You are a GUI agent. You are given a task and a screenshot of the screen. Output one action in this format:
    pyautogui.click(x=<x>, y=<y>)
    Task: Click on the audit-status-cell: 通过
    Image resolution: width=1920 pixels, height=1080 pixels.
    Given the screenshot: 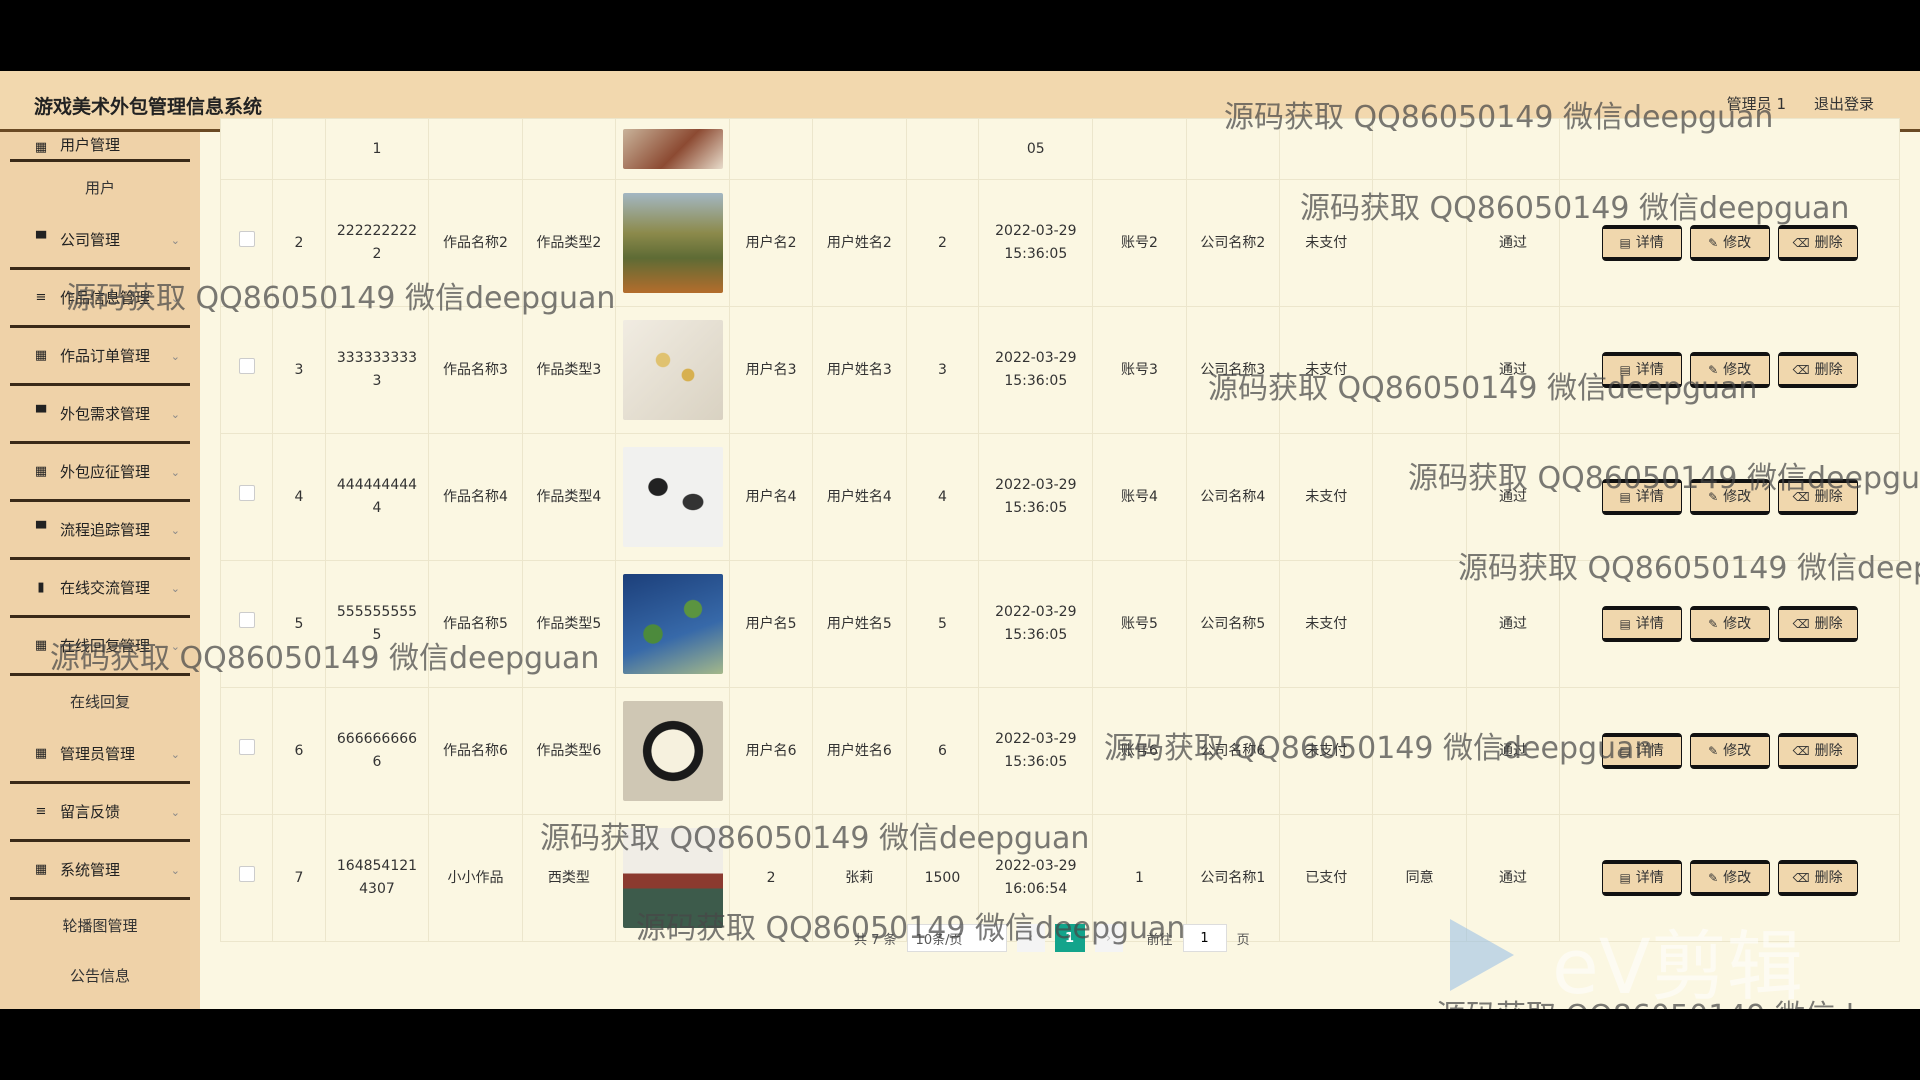 What is the action you would take?
    pyautogui.click(x=1513, y=243)
    